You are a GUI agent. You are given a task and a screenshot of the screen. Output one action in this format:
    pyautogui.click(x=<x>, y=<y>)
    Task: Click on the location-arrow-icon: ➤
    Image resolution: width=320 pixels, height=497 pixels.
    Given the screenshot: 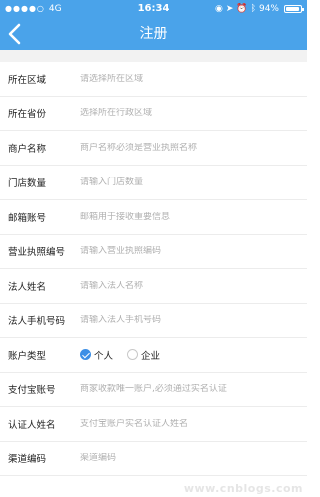 What is the action you would take?
    pyautogui.click(x=229, y=9)
    